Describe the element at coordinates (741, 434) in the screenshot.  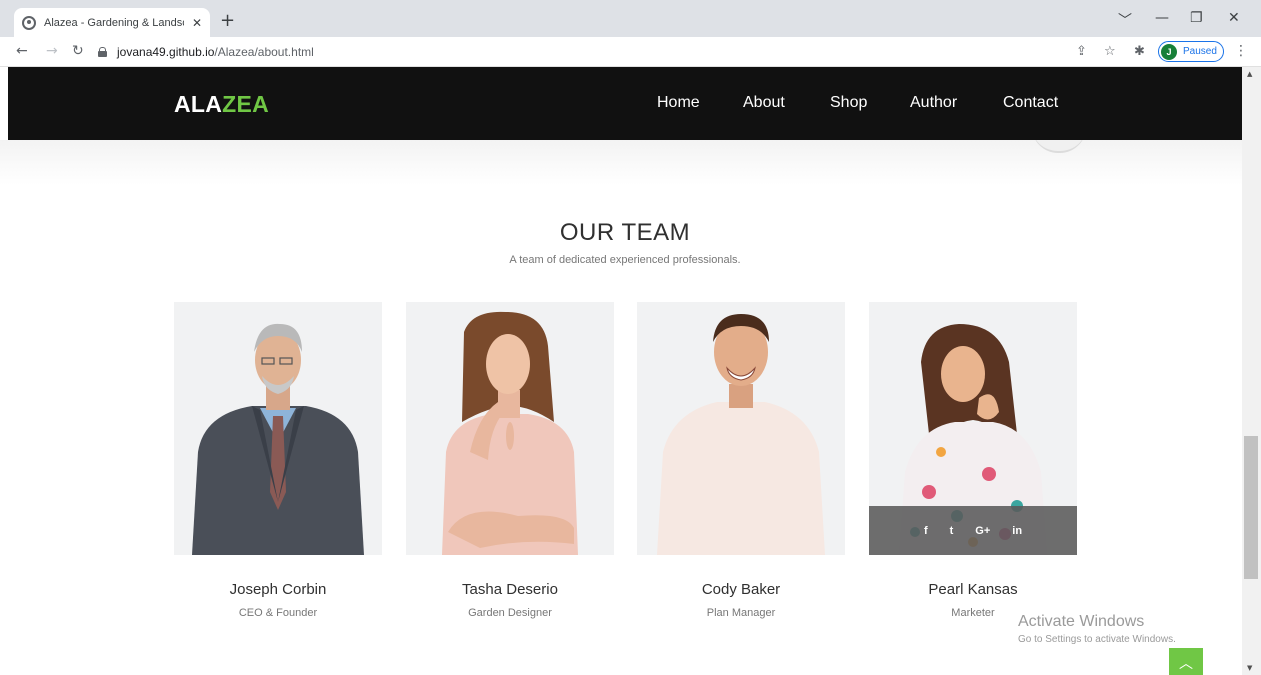
I see `smiling-man-image` at that location.